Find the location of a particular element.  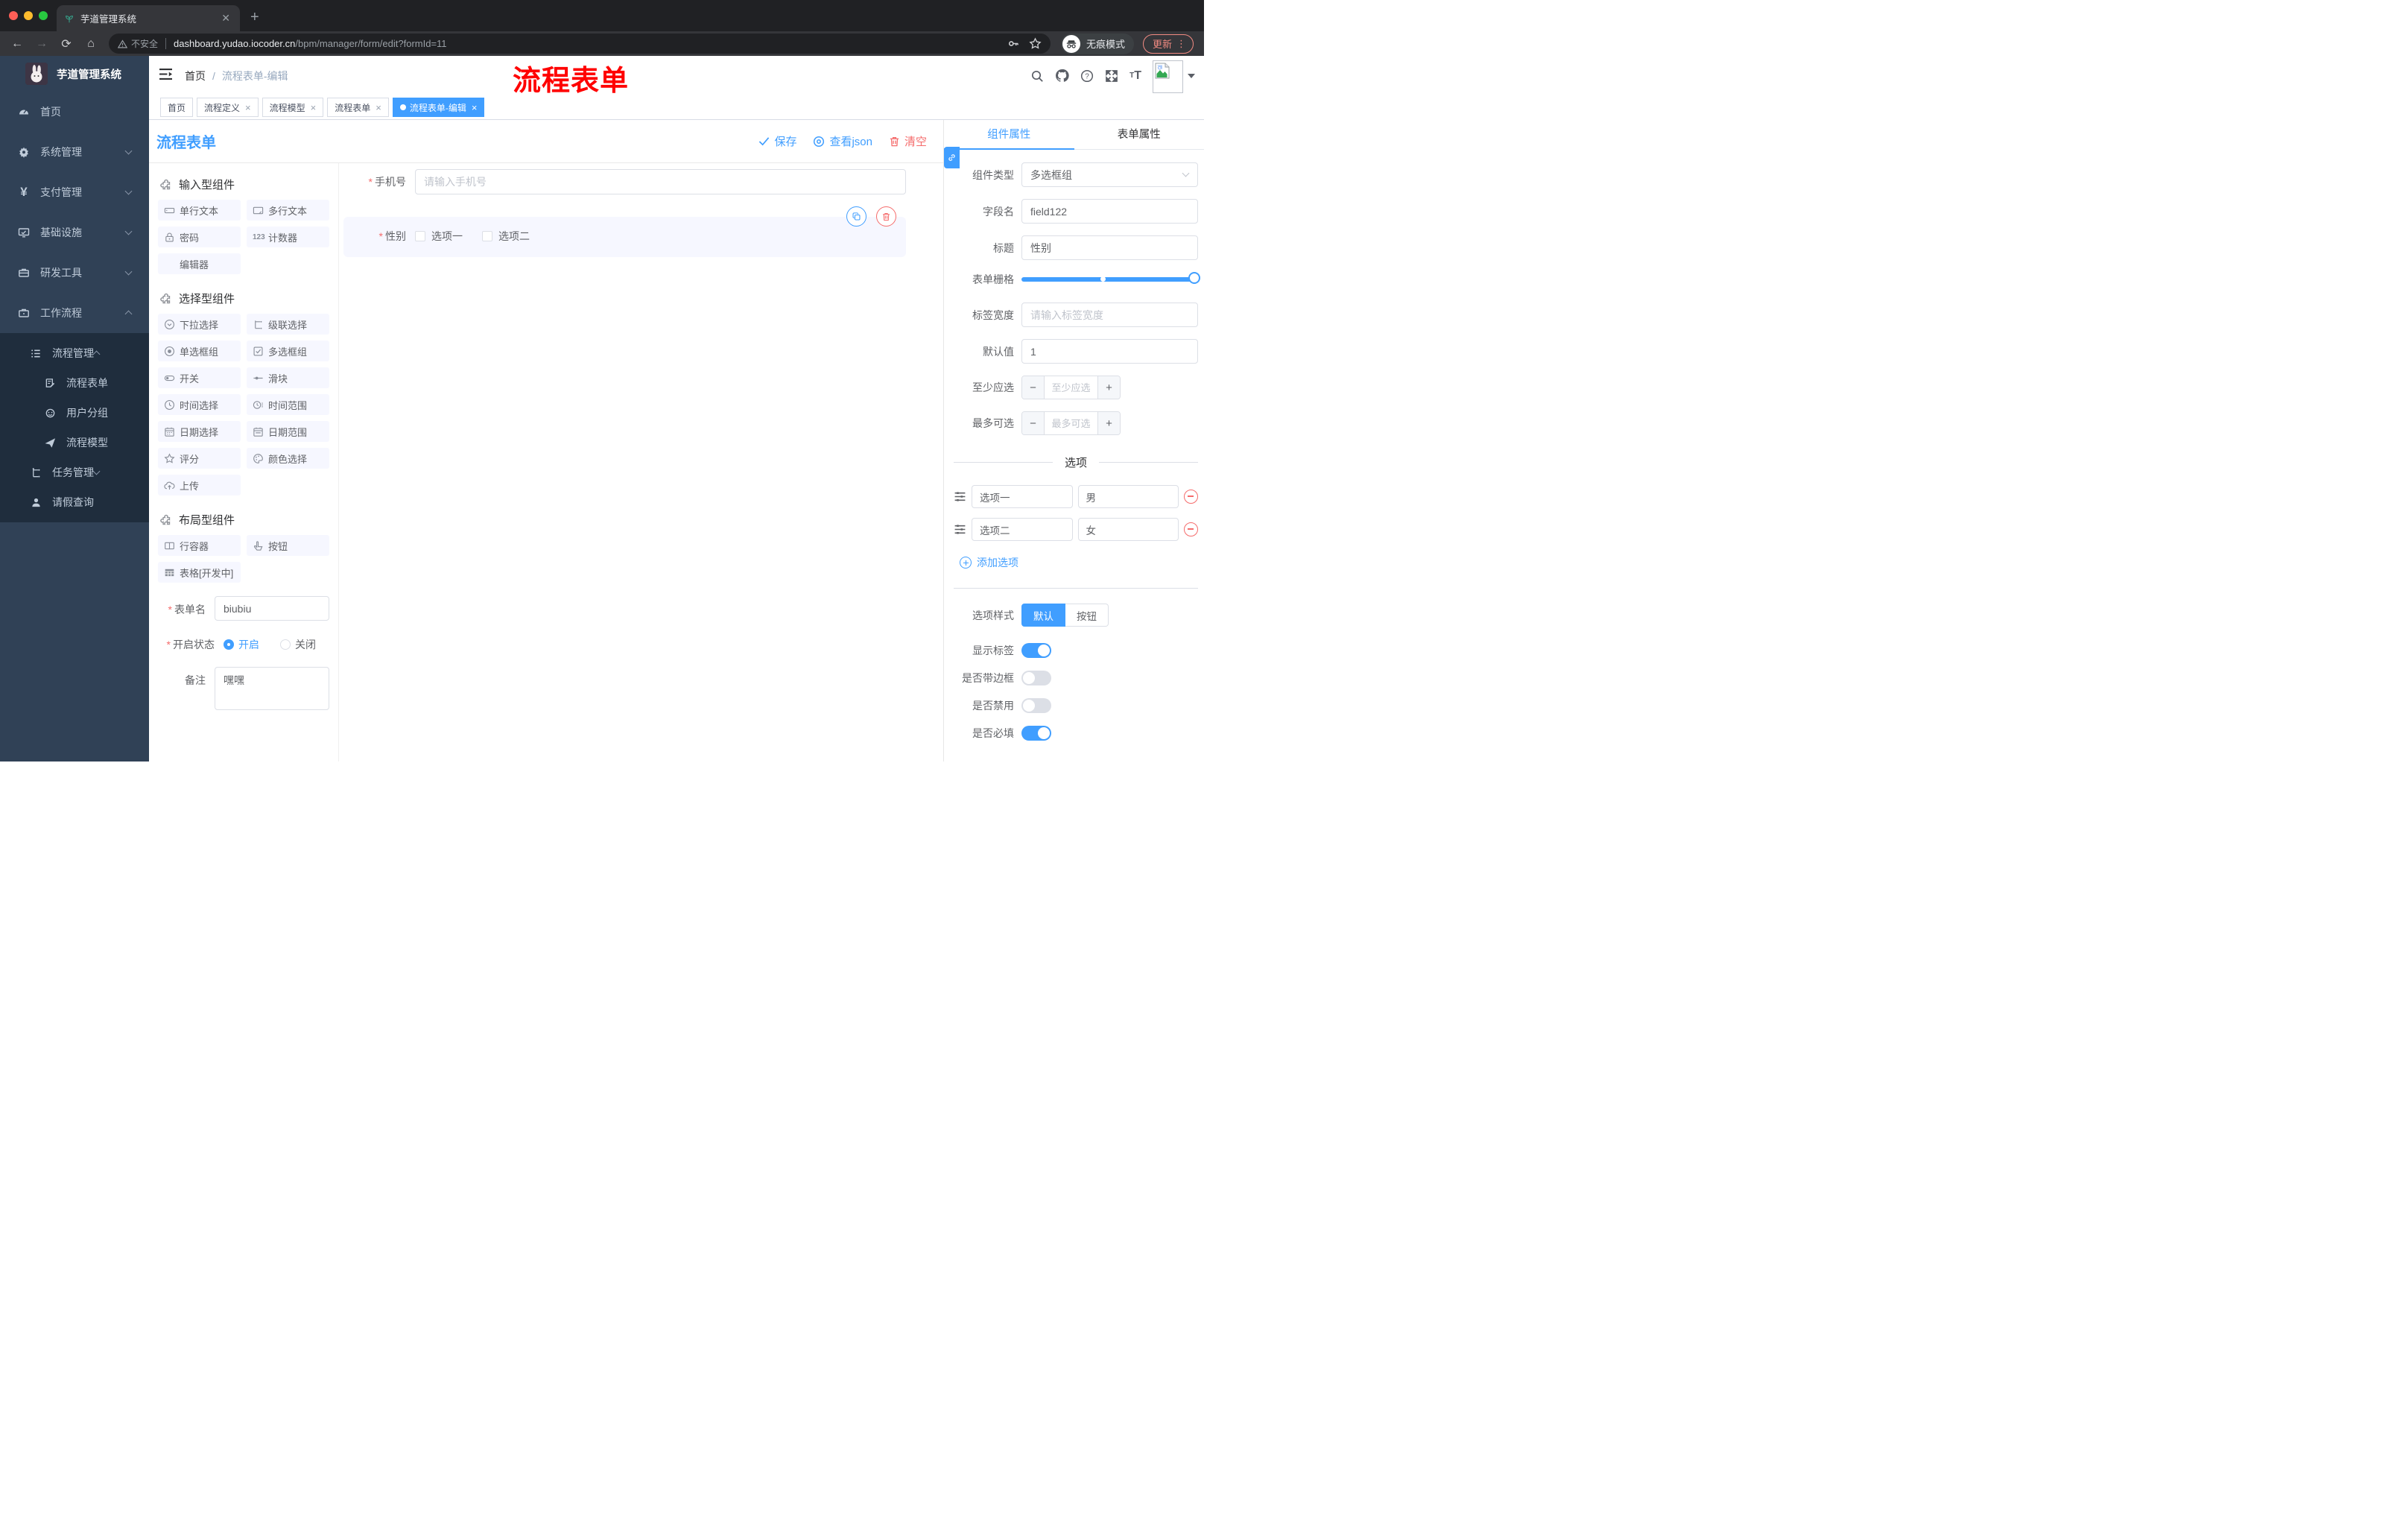

tag-process-form-edit: 流程表单-编辑 × is located at coordinates (438, 108).